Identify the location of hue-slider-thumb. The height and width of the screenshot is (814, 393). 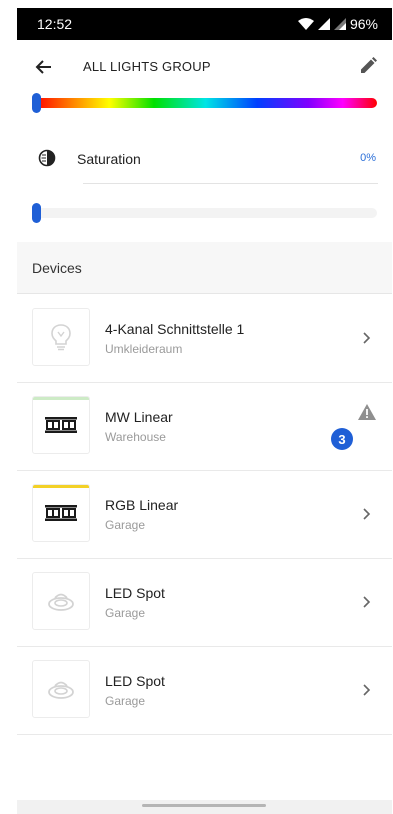
(36, 103).